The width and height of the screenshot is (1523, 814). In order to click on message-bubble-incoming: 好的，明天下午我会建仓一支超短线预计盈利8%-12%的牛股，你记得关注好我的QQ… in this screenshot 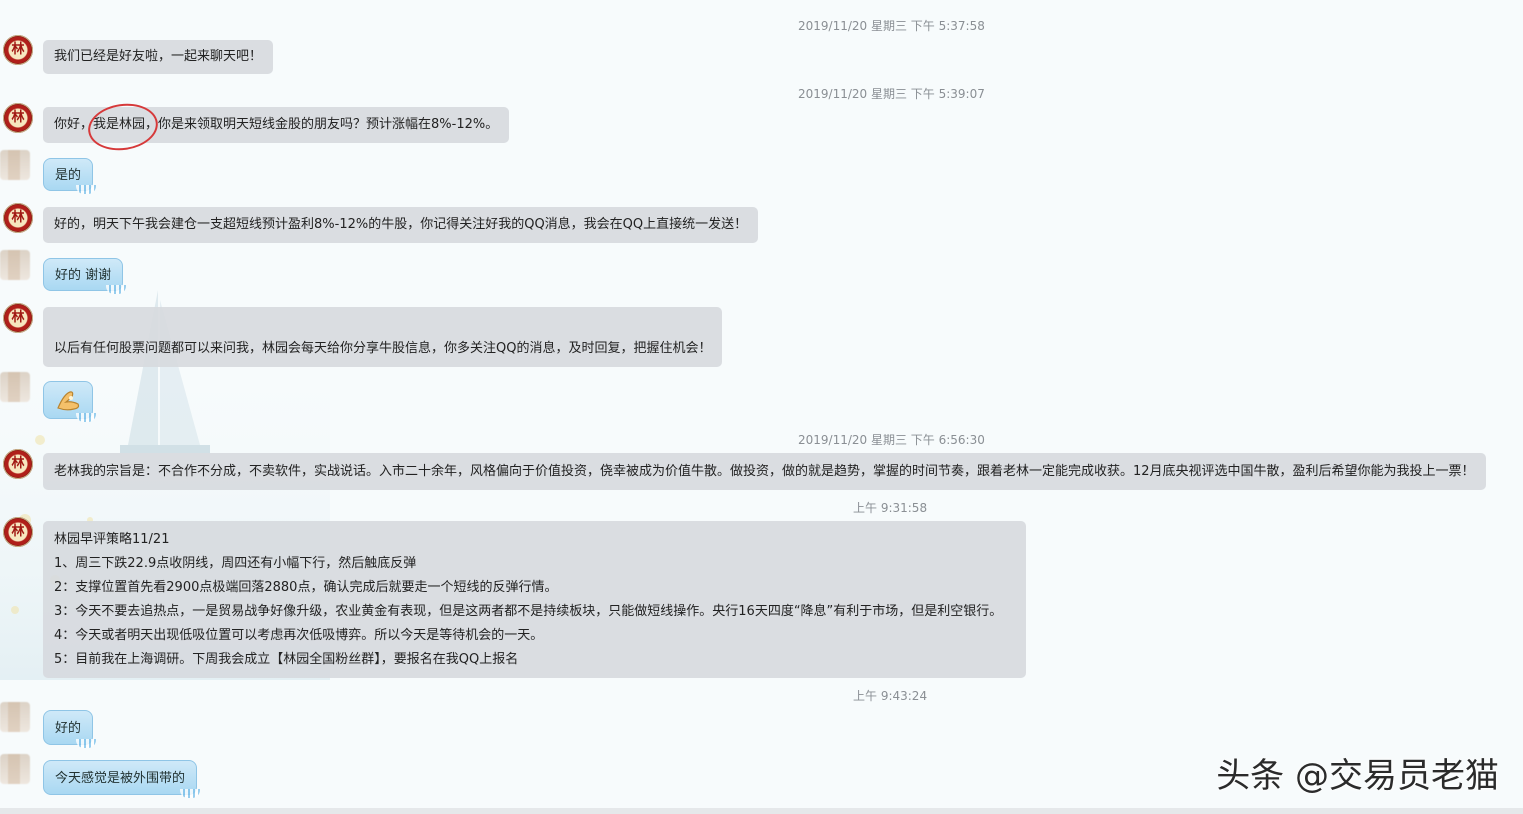, I will do `click(401, 225)`.